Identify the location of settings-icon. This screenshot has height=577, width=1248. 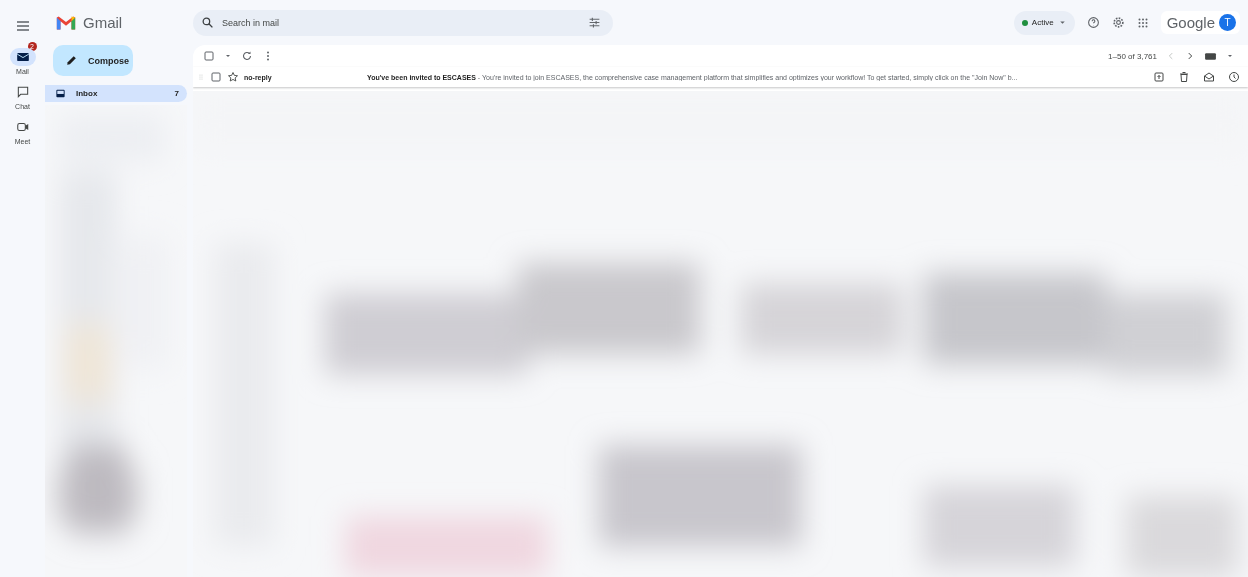
(1118, 22).